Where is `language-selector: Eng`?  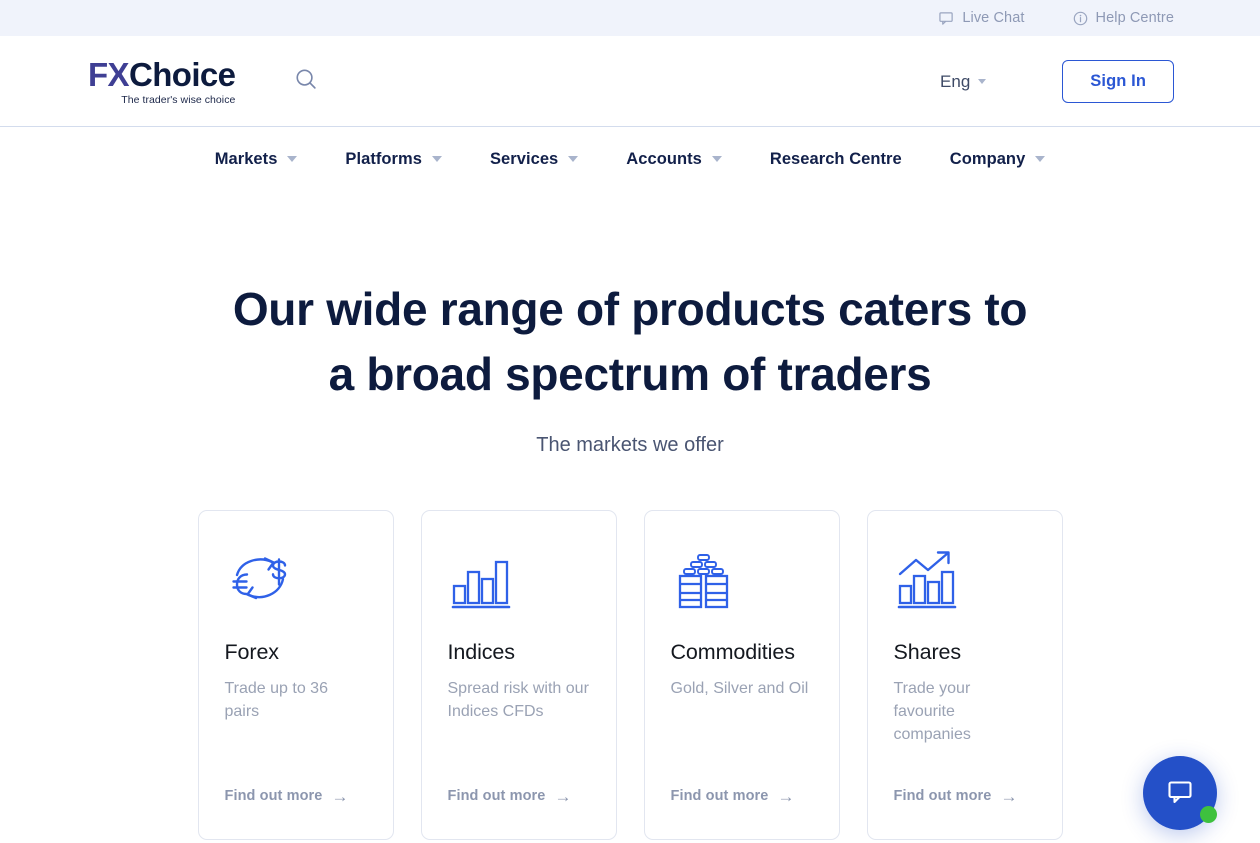 language-selector: Eng is located at coordinates (963, 81).